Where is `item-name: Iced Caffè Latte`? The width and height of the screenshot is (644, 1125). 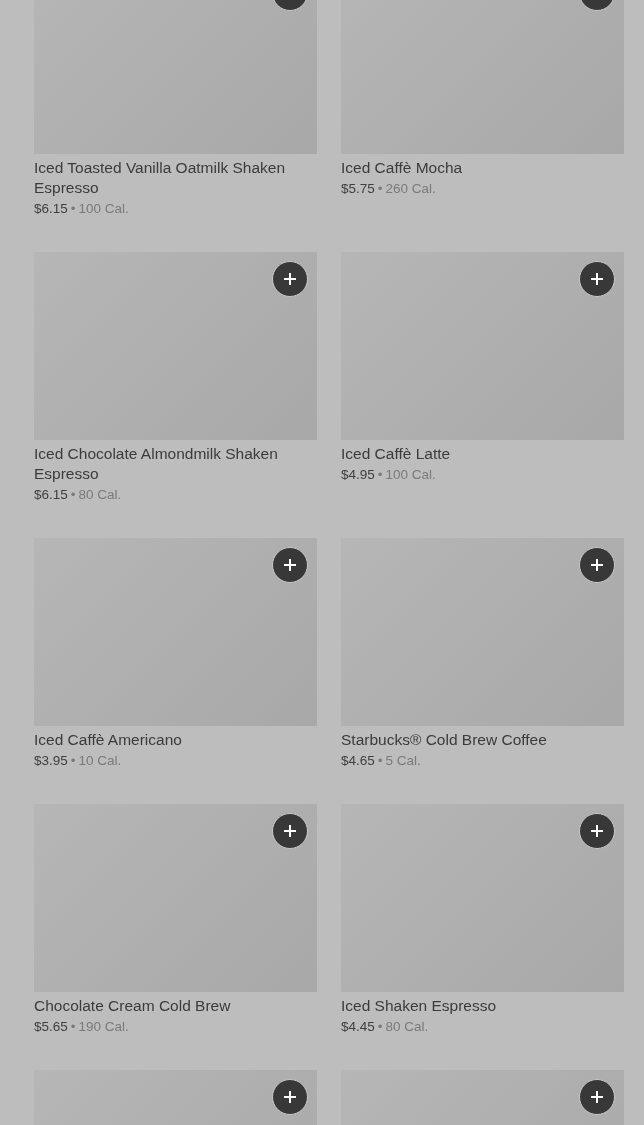 item-name: Iced Caffè Latte is located at coordinates (396, 454).